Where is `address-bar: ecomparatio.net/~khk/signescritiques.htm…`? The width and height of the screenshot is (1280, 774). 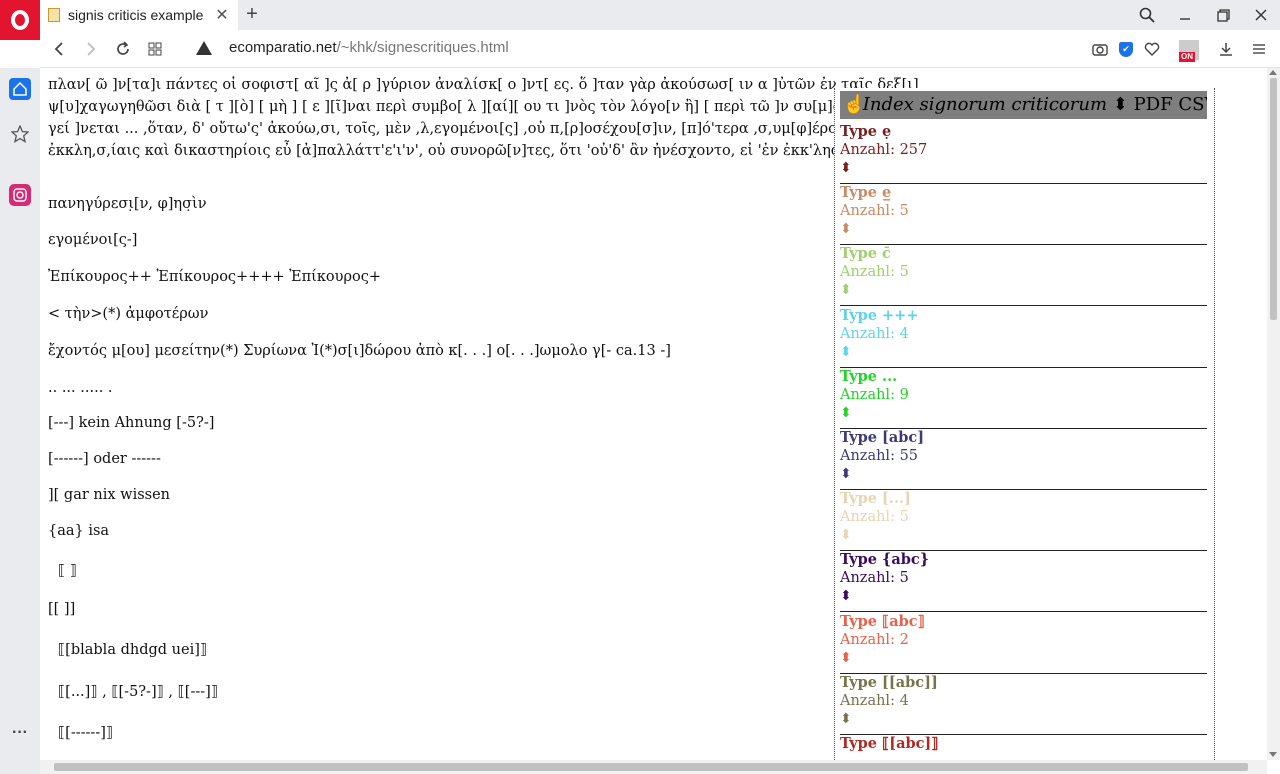
address-bar: ecomparatio.net/~khk/signescritiques.htm… is located at coordinates (369, 47).